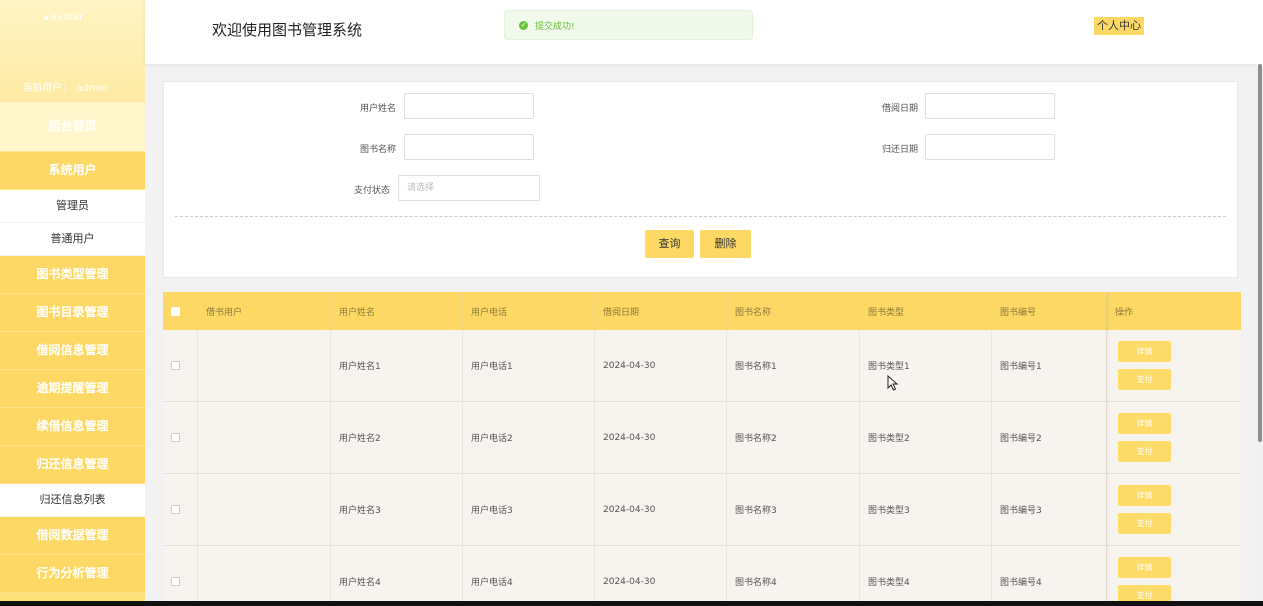 This screenshot has width=1263, height=606. What do you see at coordinates (529, 311) in the screenshot?
I see `column-header: 用户电话` at bounding box center [529, 311].